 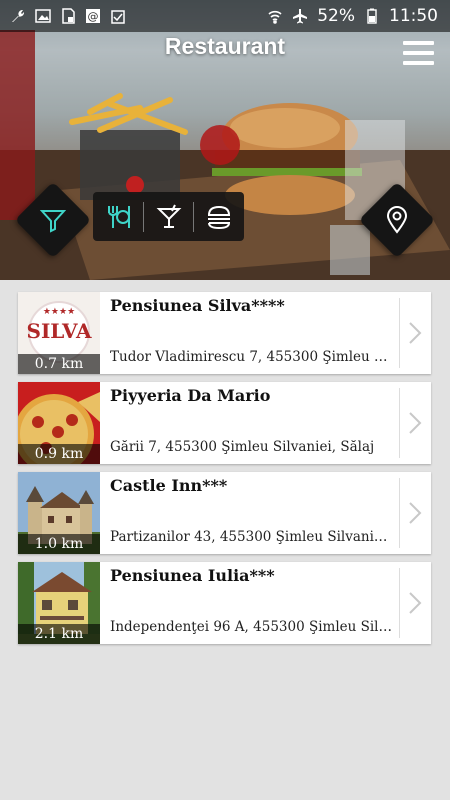 I want to click on category-bar-tab, so click(x=169, y=216).